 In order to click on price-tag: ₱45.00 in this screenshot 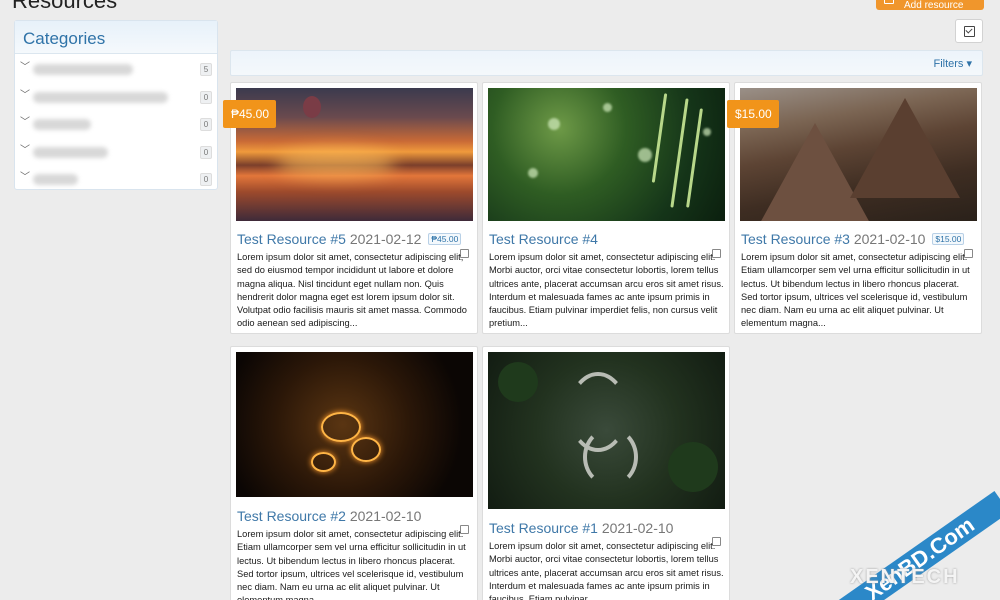, I will do `click(250, 114)`.